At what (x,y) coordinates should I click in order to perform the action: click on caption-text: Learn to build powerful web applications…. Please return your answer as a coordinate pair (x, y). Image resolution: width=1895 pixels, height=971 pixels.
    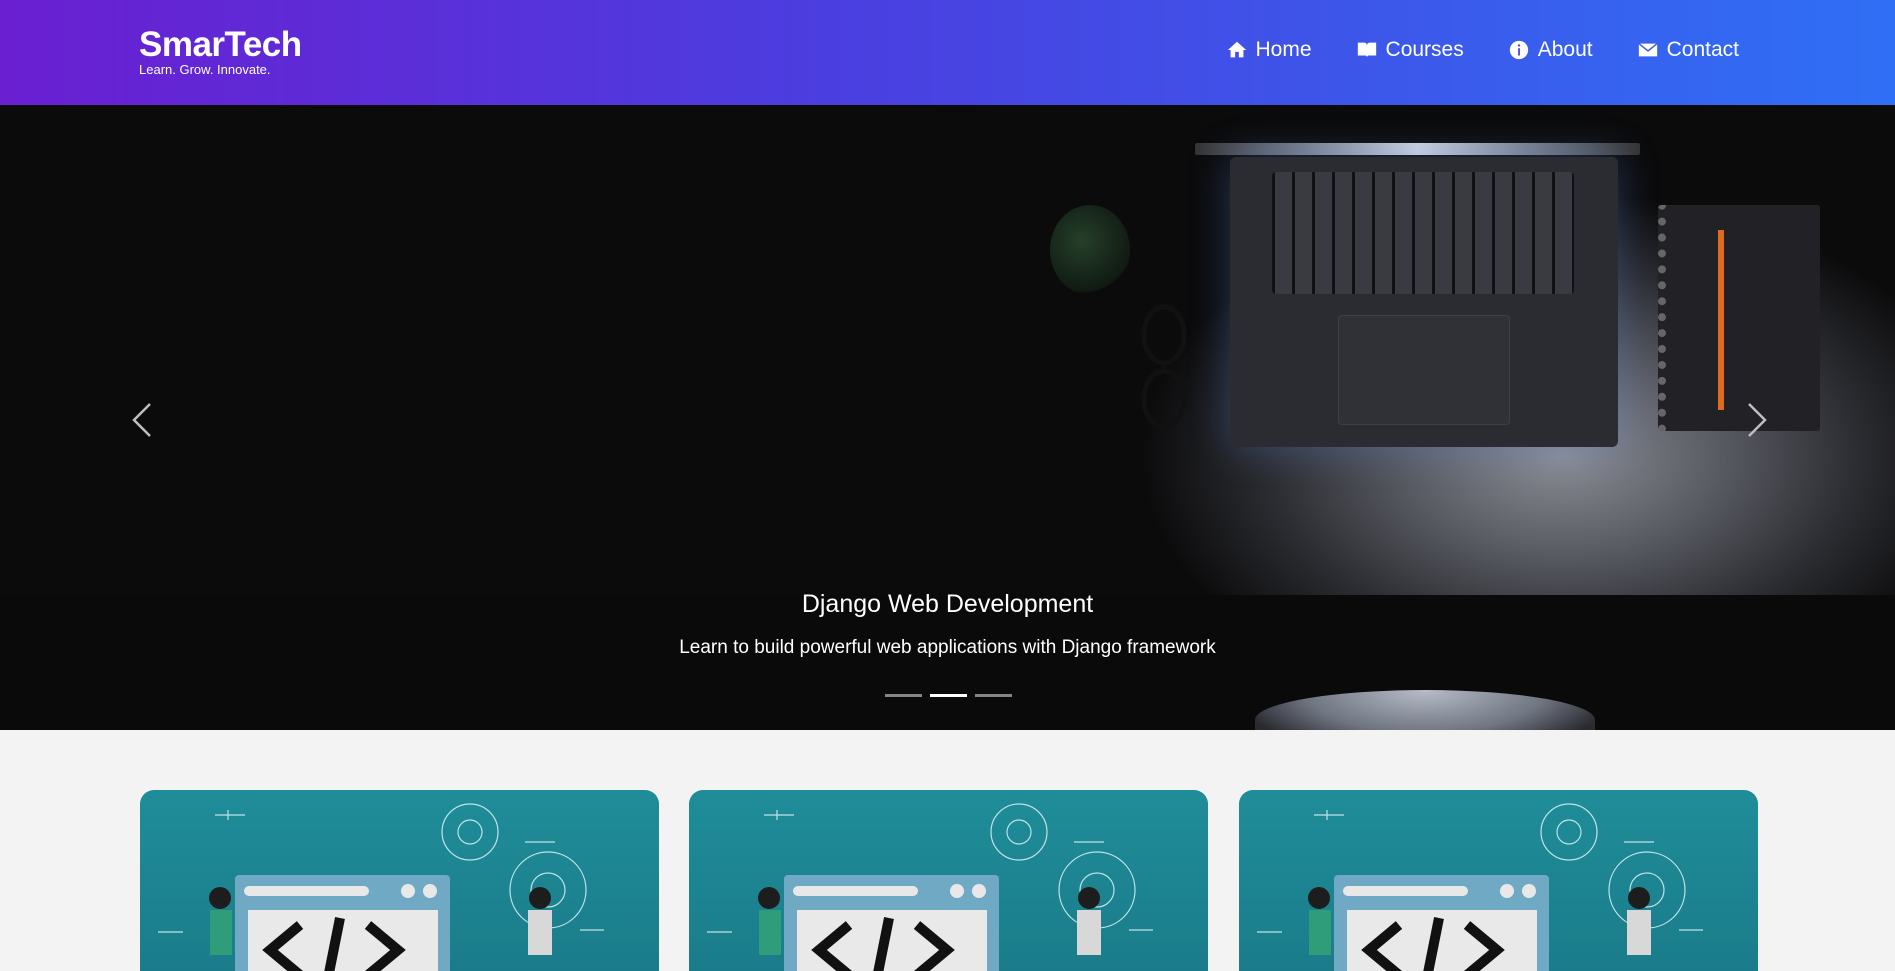
    Looking at the image, I should click on (947, 647).